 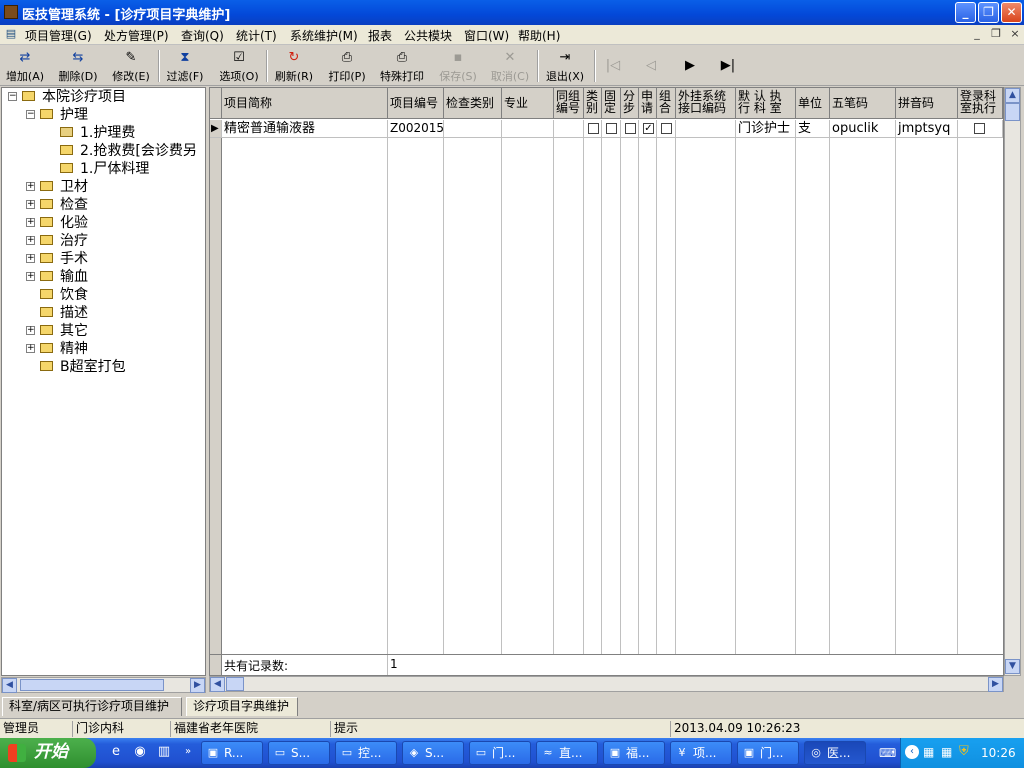 I want to click on menu-project: 项目管理(G), so click(x=58, y=35).